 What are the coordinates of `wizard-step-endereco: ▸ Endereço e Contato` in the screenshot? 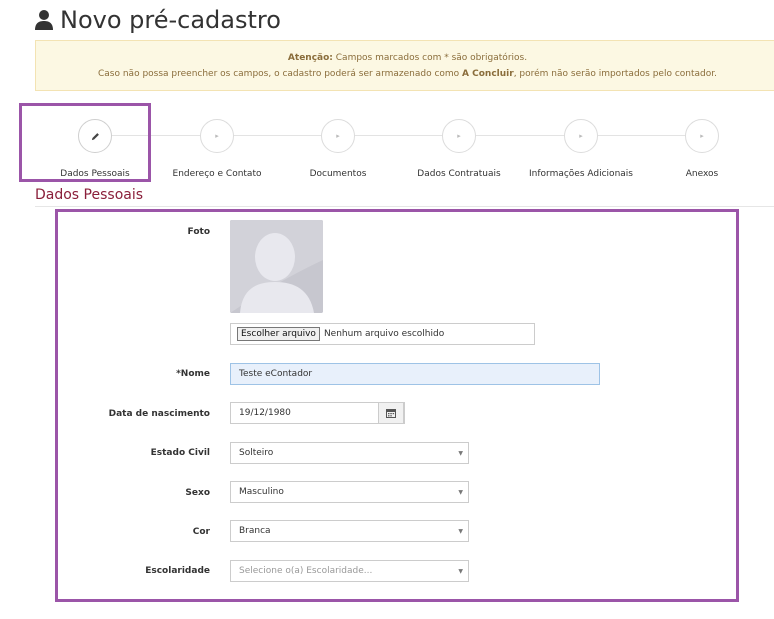 It's located at (217, 149).